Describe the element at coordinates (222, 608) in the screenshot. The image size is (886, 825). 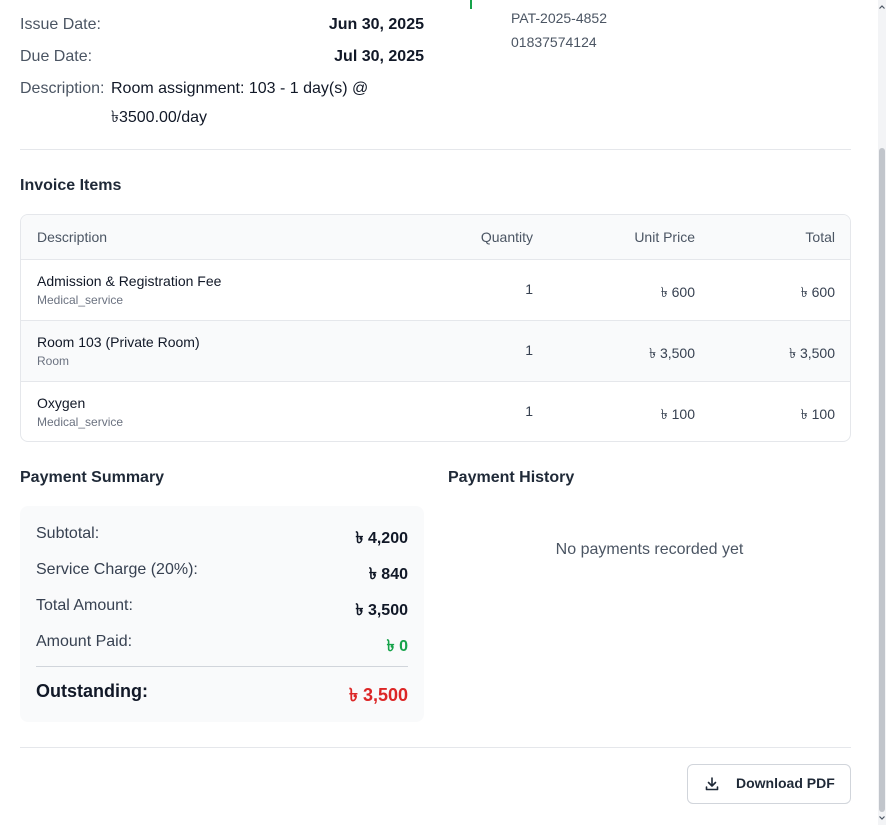
I see `total-amount-row: Total Amount: ৳ 3,500` at that location.